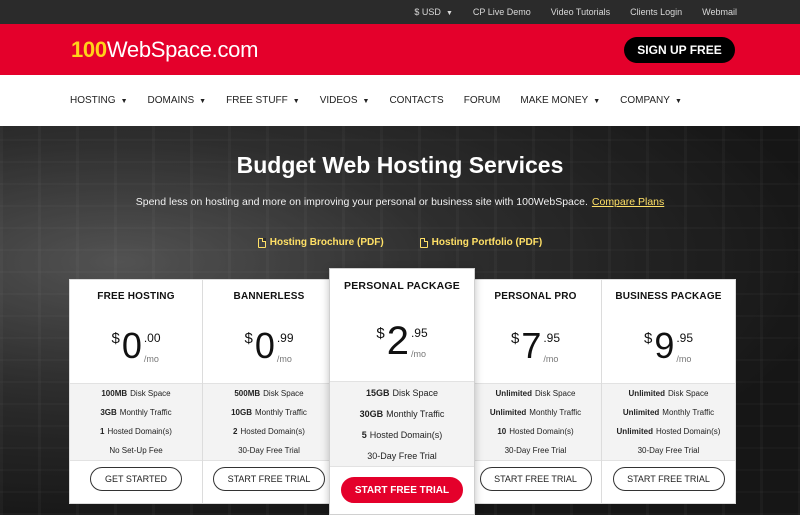  What do you see at coordinates (415, 392) in the screenshot?
I see `feature-label: Disk Space` at bounding box center [415, 392].